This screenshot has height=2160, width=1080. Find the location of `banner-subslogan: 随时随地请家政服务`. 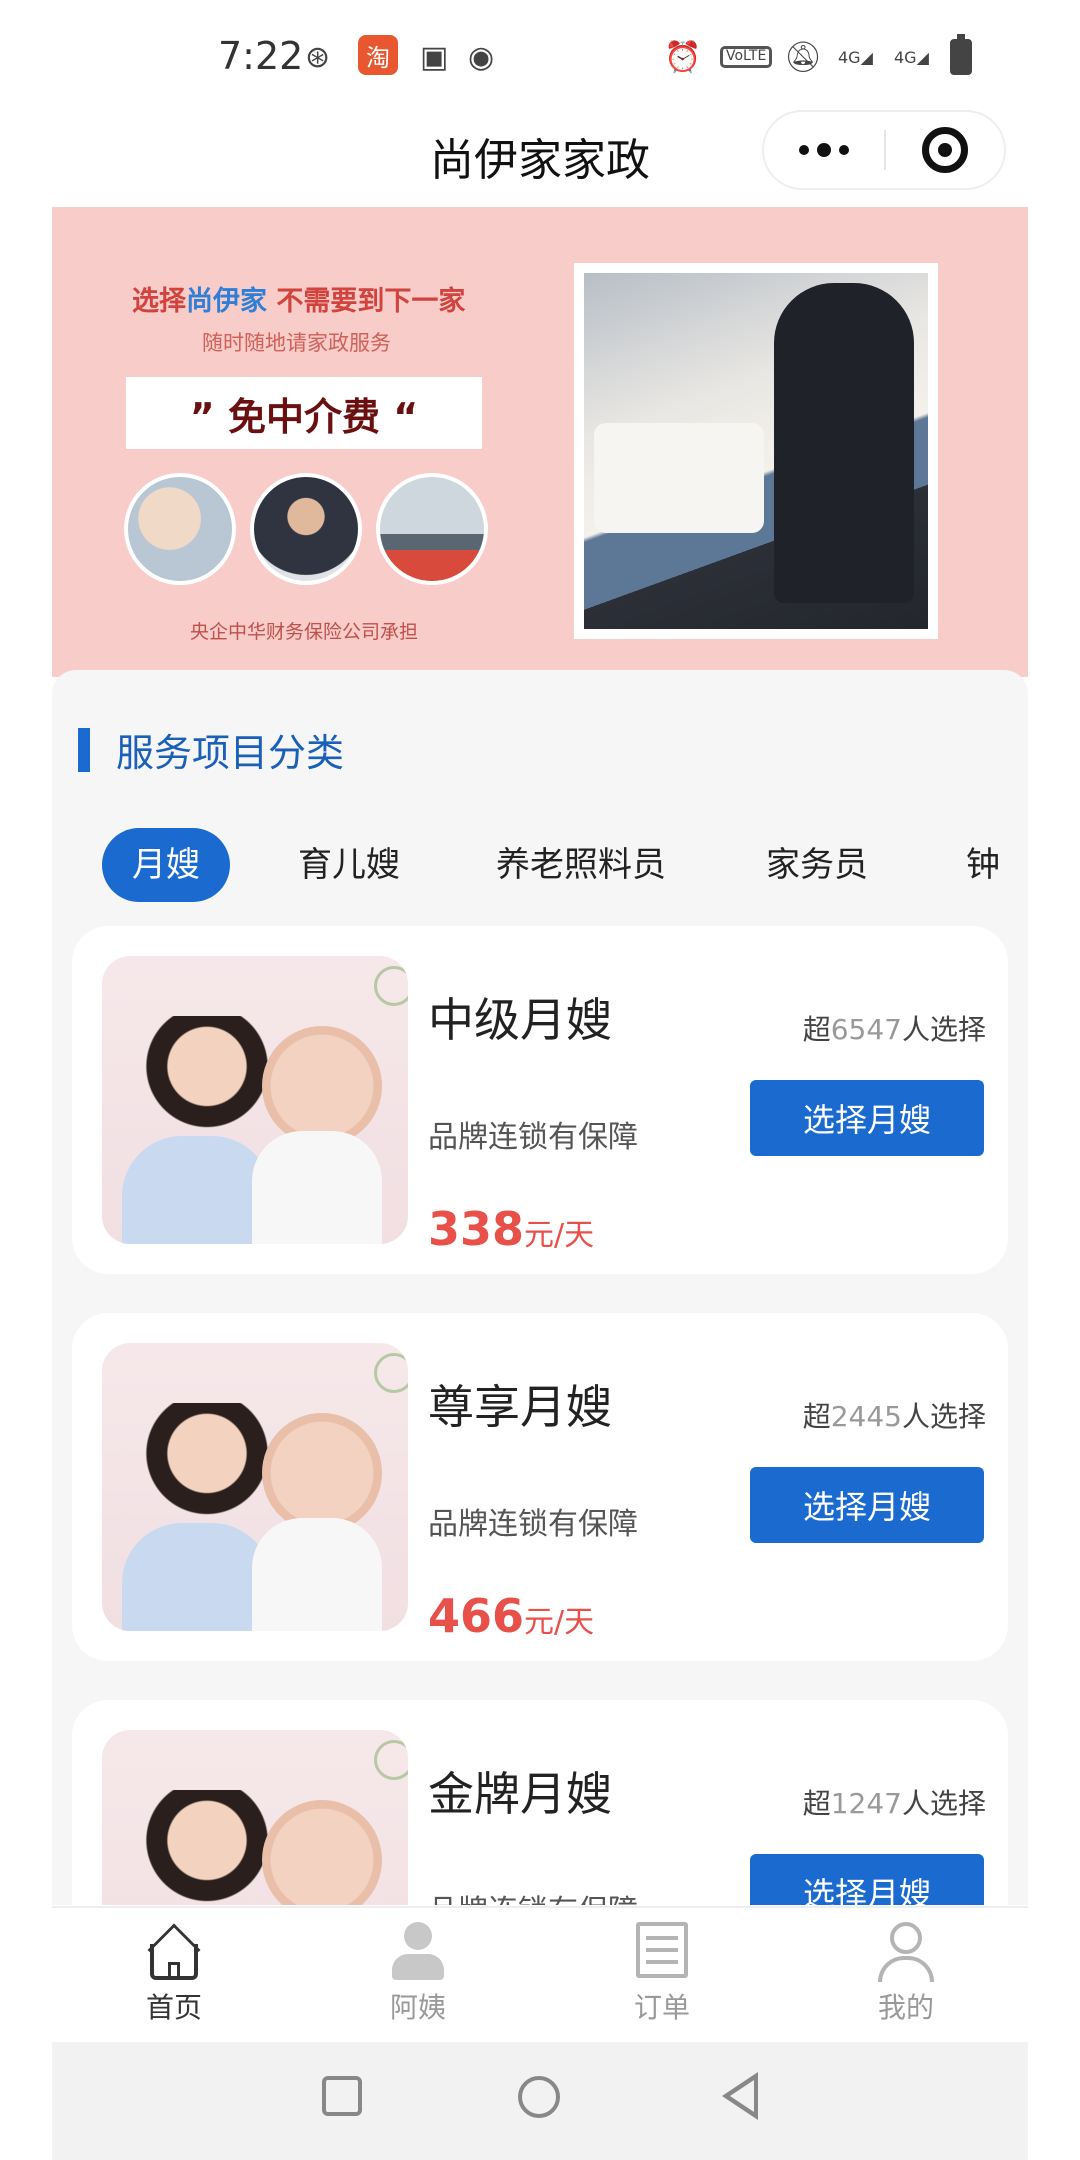

banner-subslogan: 随时随地请家政服务 is located at coordinates (296, 343).